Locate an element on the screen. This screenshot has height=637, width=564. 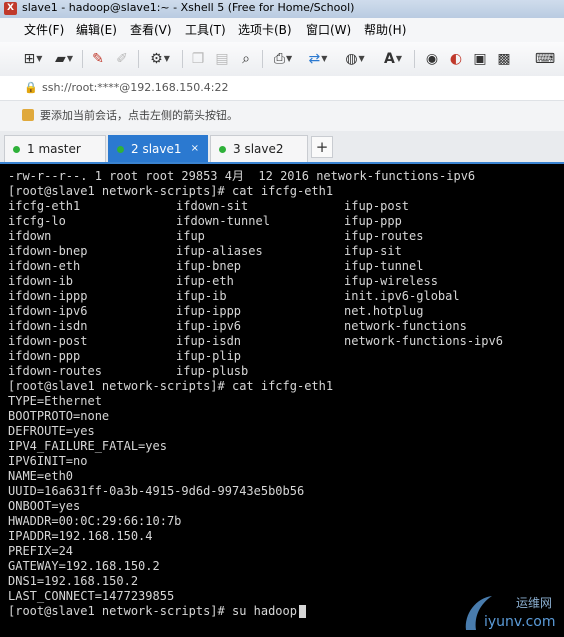
listing-cell: ifup-ib is located at coordinates (201, 296).